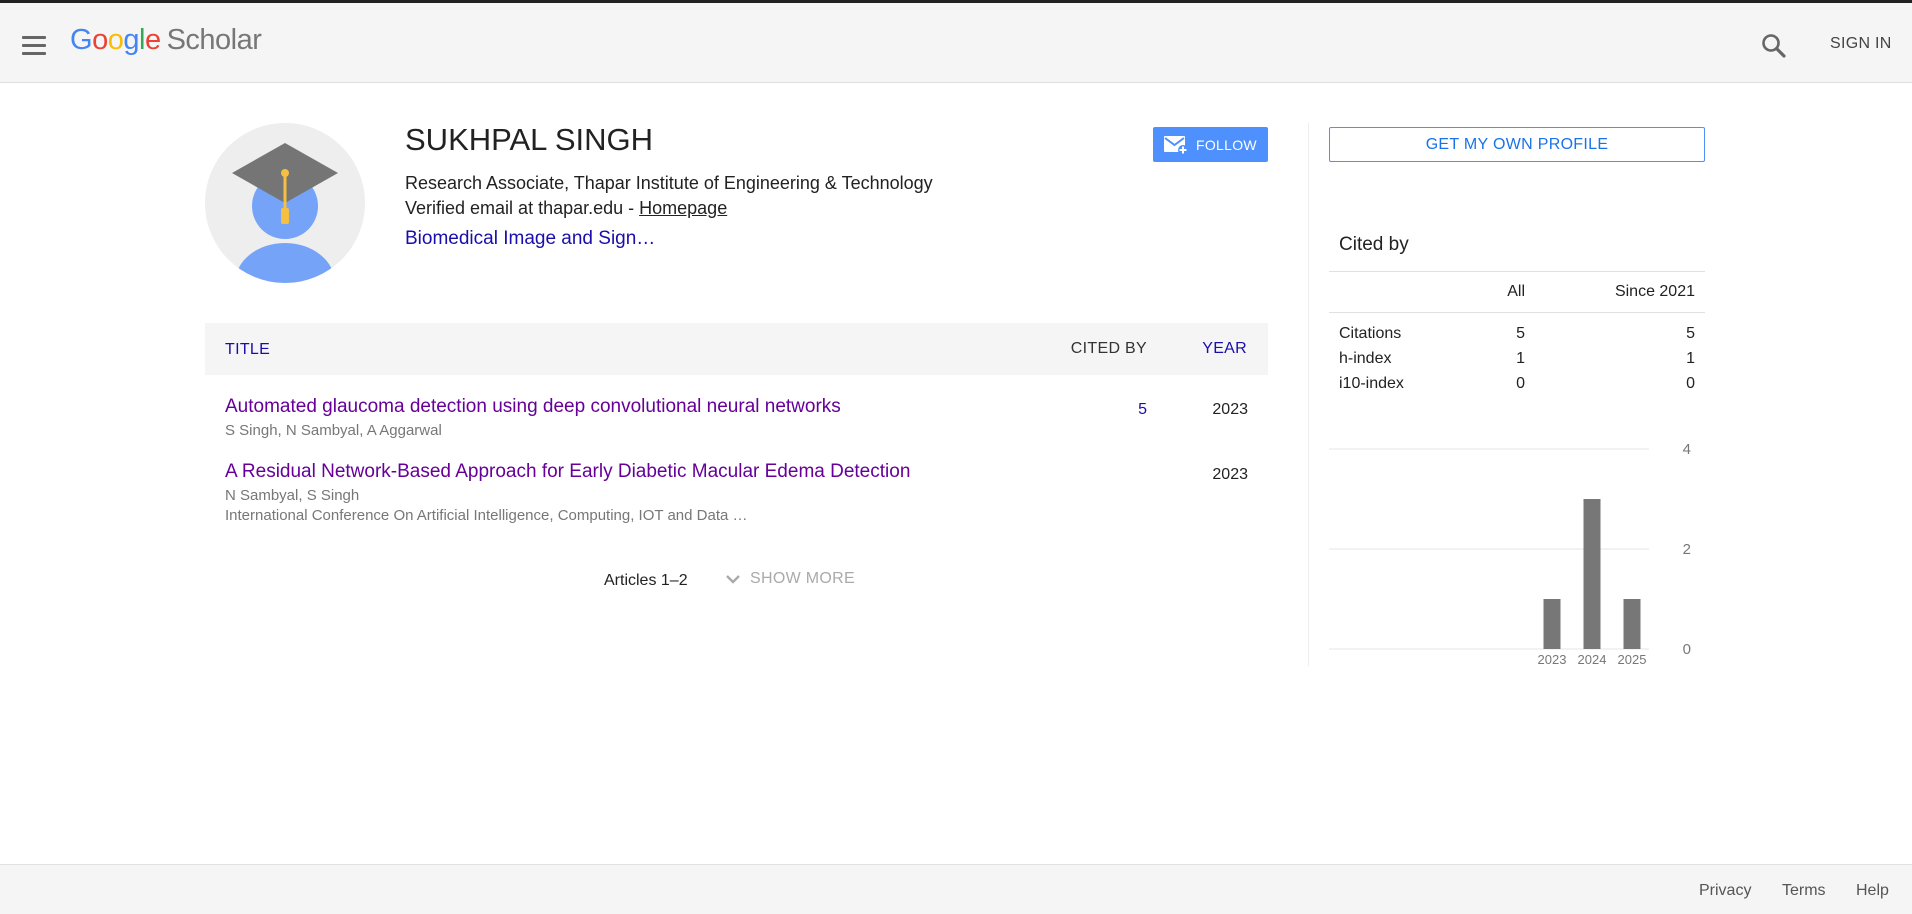  I want to click on show-more-button: SHOW MORE, so click(789, 579).